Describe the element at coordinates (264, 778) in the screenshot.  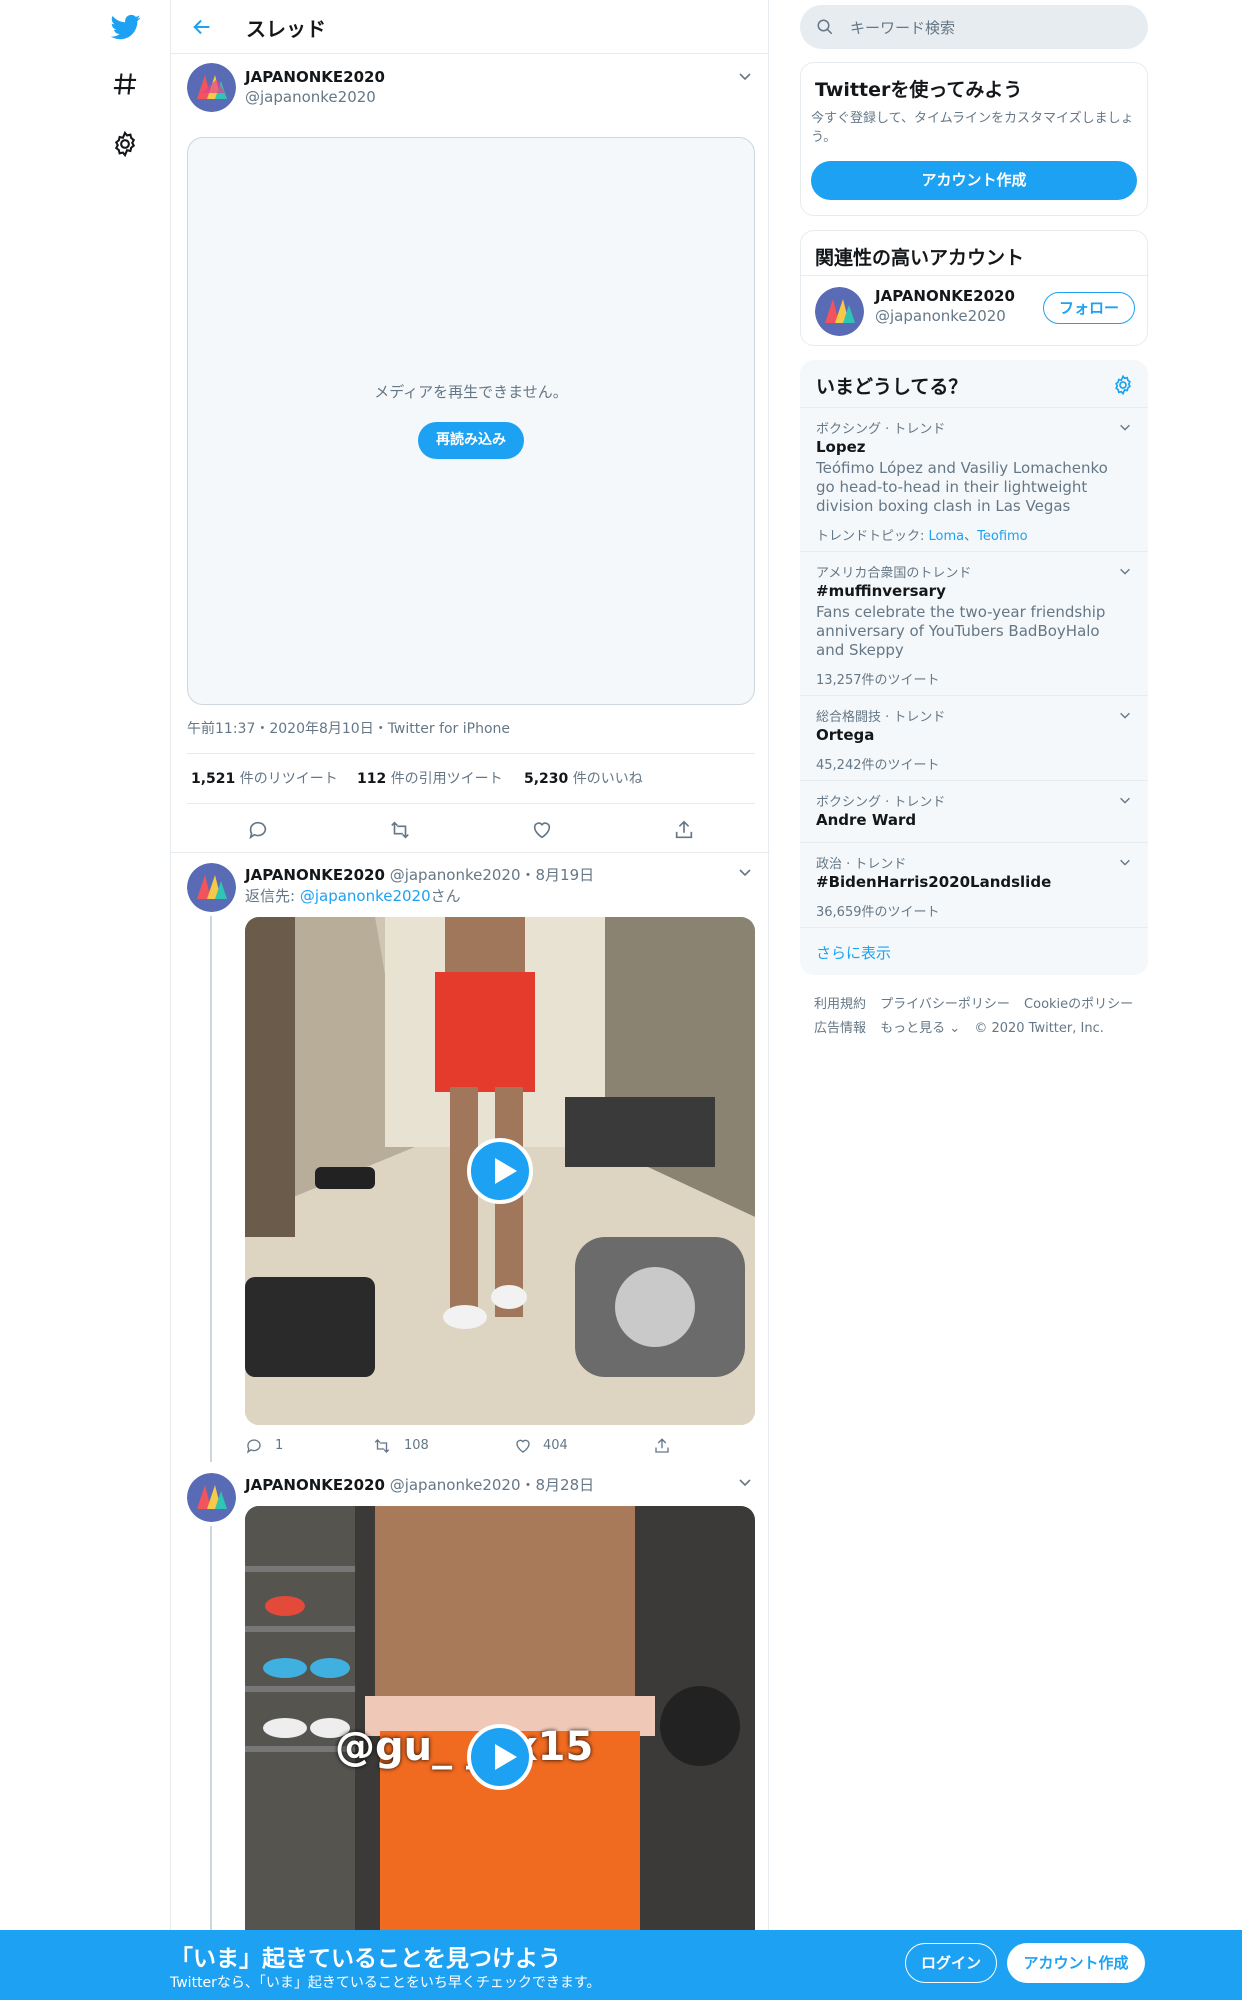
I see `retweet-count: 1,521 件のリツイート` at that location.